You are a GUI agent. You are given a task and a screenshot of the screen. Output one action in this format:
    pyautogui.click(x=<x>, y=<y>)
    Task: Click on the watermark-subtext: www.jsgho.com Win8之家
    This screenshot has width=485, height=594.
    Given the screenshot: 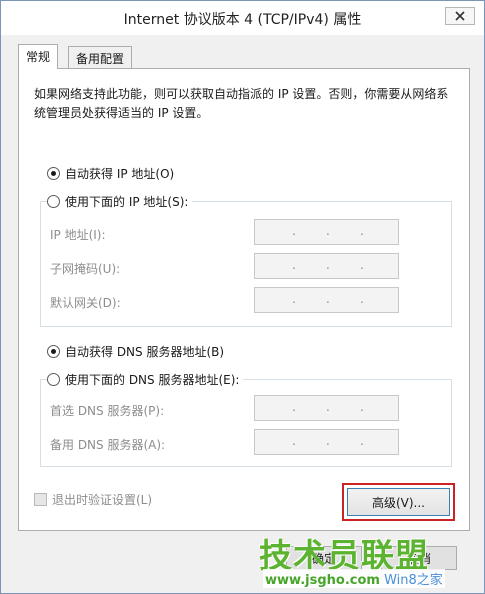 What is the action you would take?
    pyautogui.click(x=354, y=578)
    